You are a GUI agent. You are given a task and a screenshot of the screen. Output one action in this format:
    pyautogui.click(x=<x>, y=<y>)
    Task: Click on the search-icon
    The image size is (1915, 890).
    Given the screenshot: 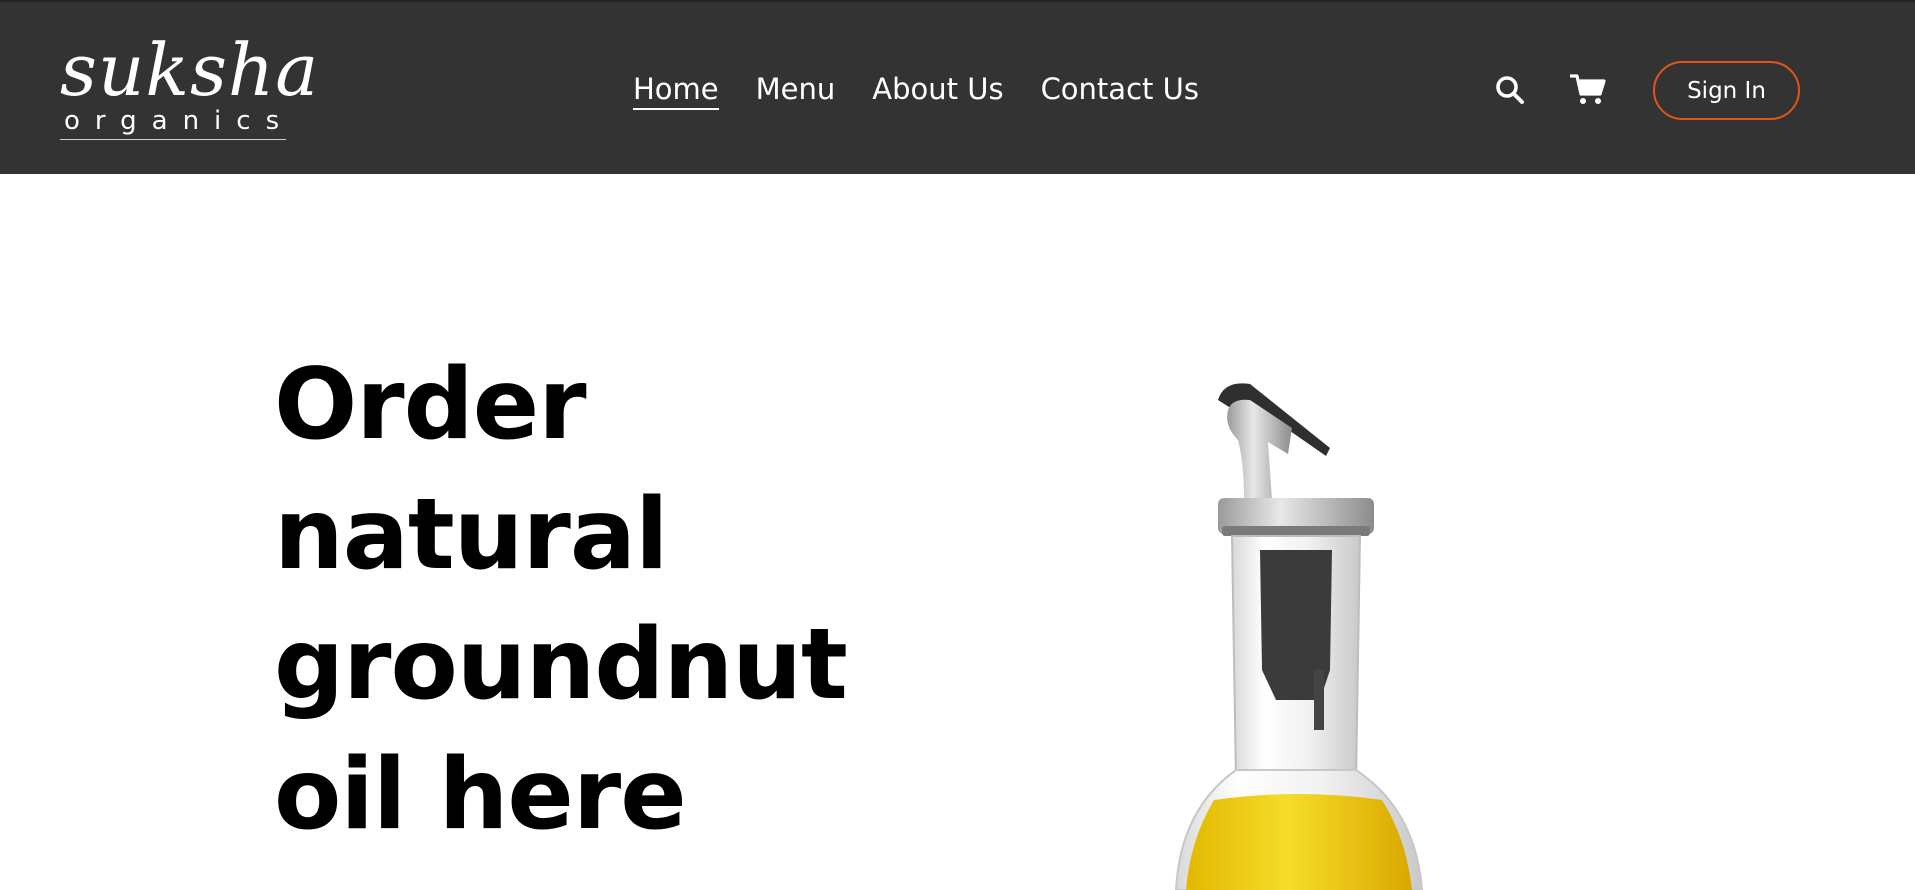 What is the action you would take?
    pyautogui.click(x=1510, y=90)
    